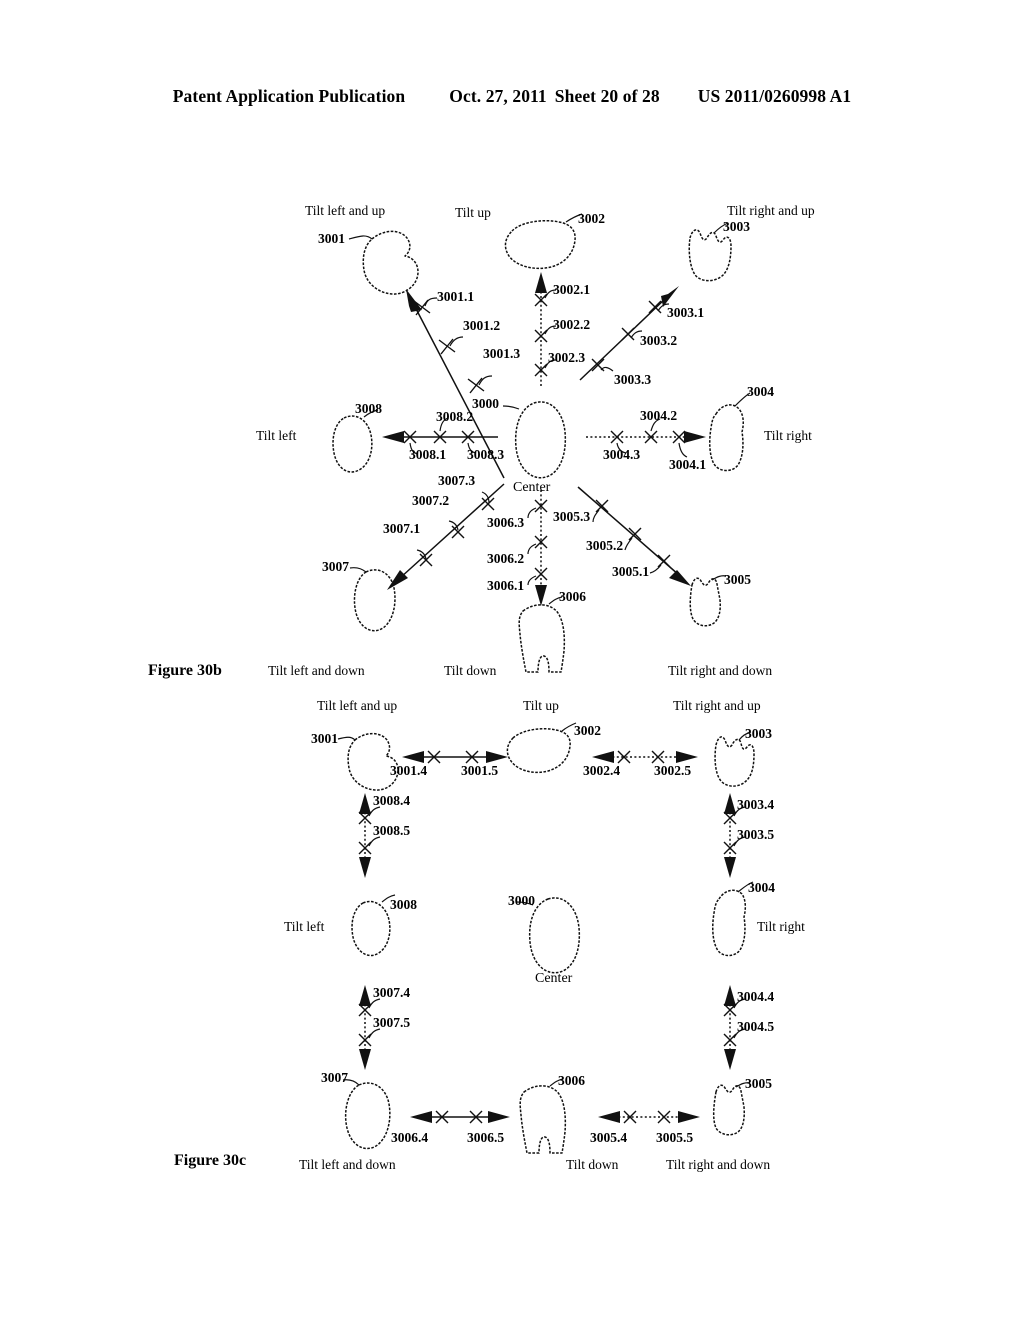  Describe the element at coordinates (554, 978) in the screenshot. I see `label-30c-center: Center` at that location.